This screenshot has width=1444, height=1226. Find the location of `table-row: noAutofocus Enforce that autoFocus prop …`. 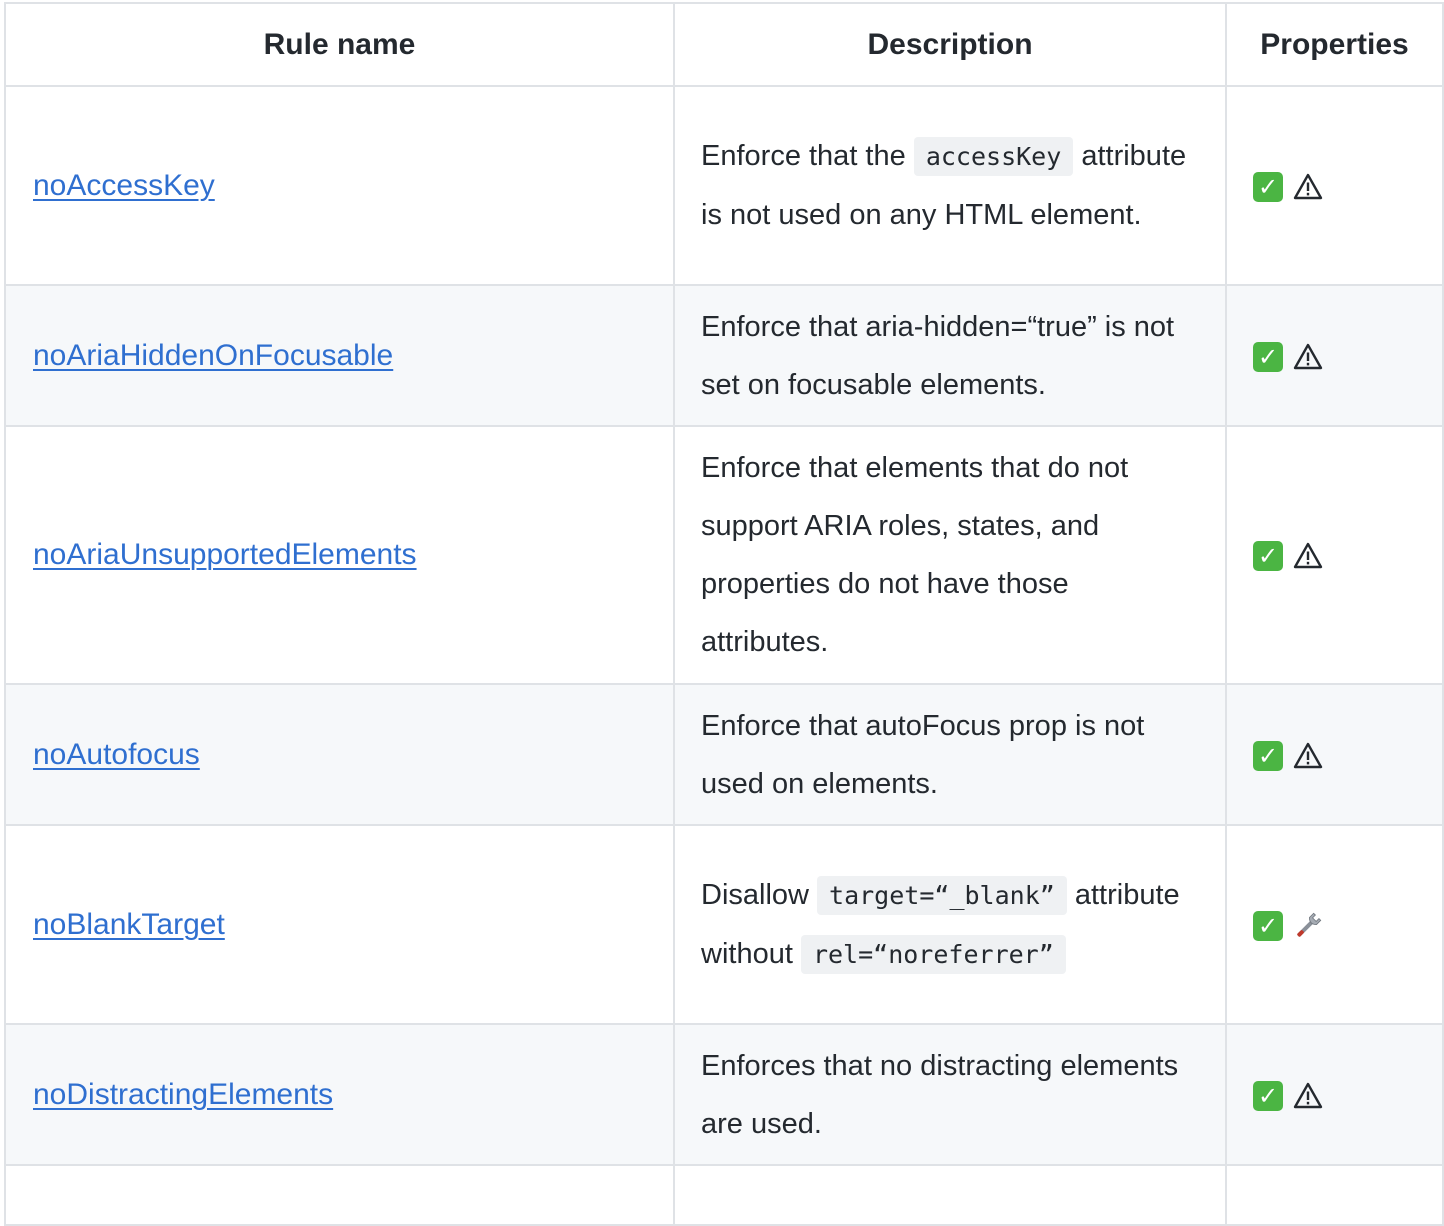

table-row: noAutofocus Enforce that autoFocus prop … is located at coordinates (724, 754).